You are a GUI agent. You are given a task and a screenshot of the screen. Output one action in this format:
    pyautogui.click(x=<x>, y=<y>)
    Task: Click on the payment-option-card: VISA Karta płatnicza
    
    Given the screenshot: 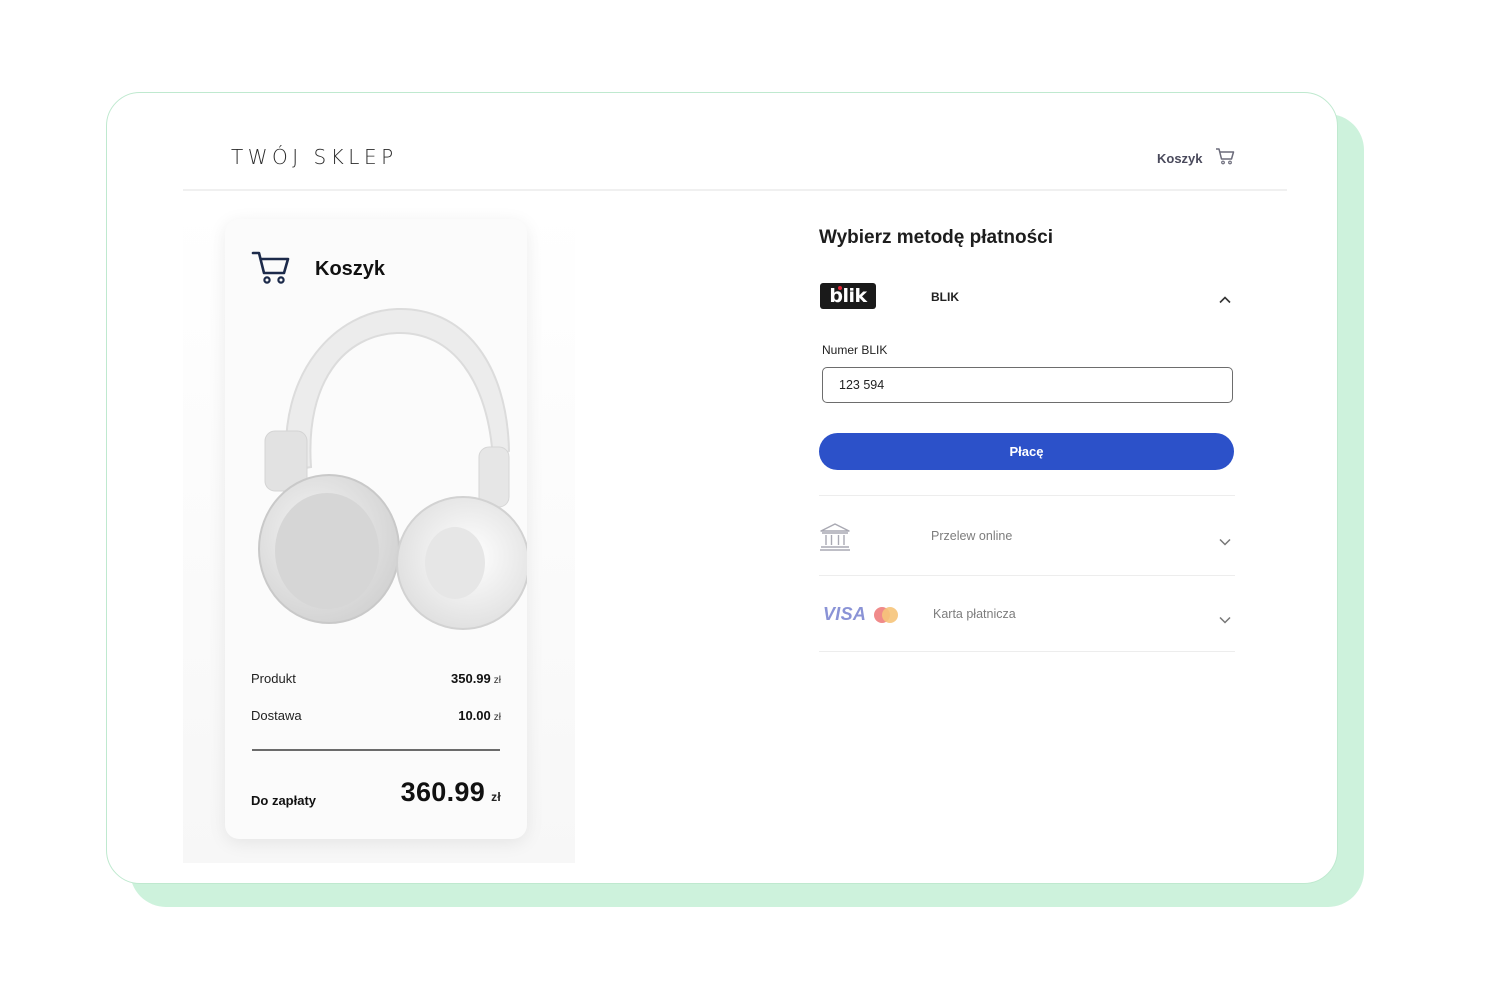 What is the action you would take?
    pyautogui.click(x=1027, y=615)
    